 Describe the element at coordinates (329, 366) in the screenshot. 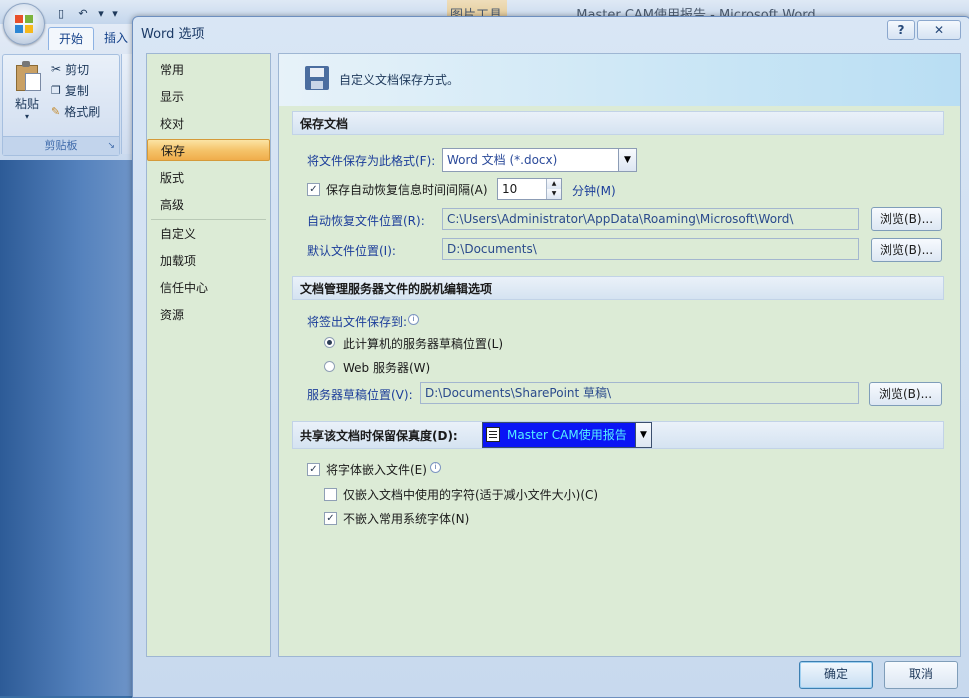

I see `web-server-radio` at that location.